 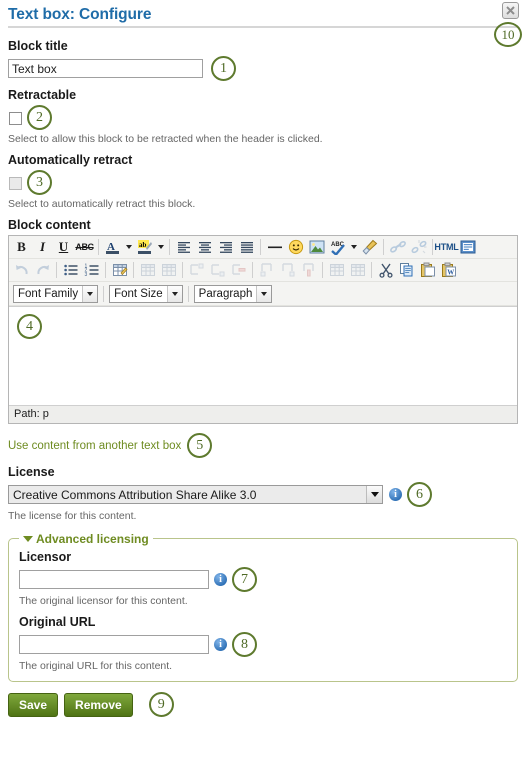 I want to click on paragraph-format-select: Paragraph, so click(x=233, y=293).